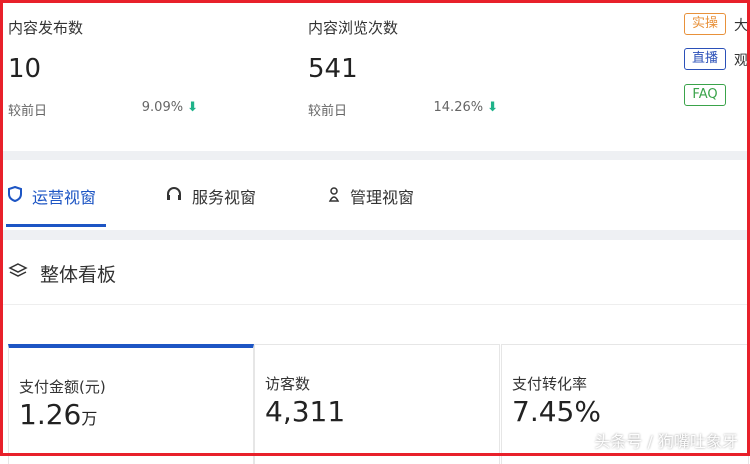 The height and width of the screenshot is (464, 750). I want to click on badge-faq: FAQ, so click(705, 95).